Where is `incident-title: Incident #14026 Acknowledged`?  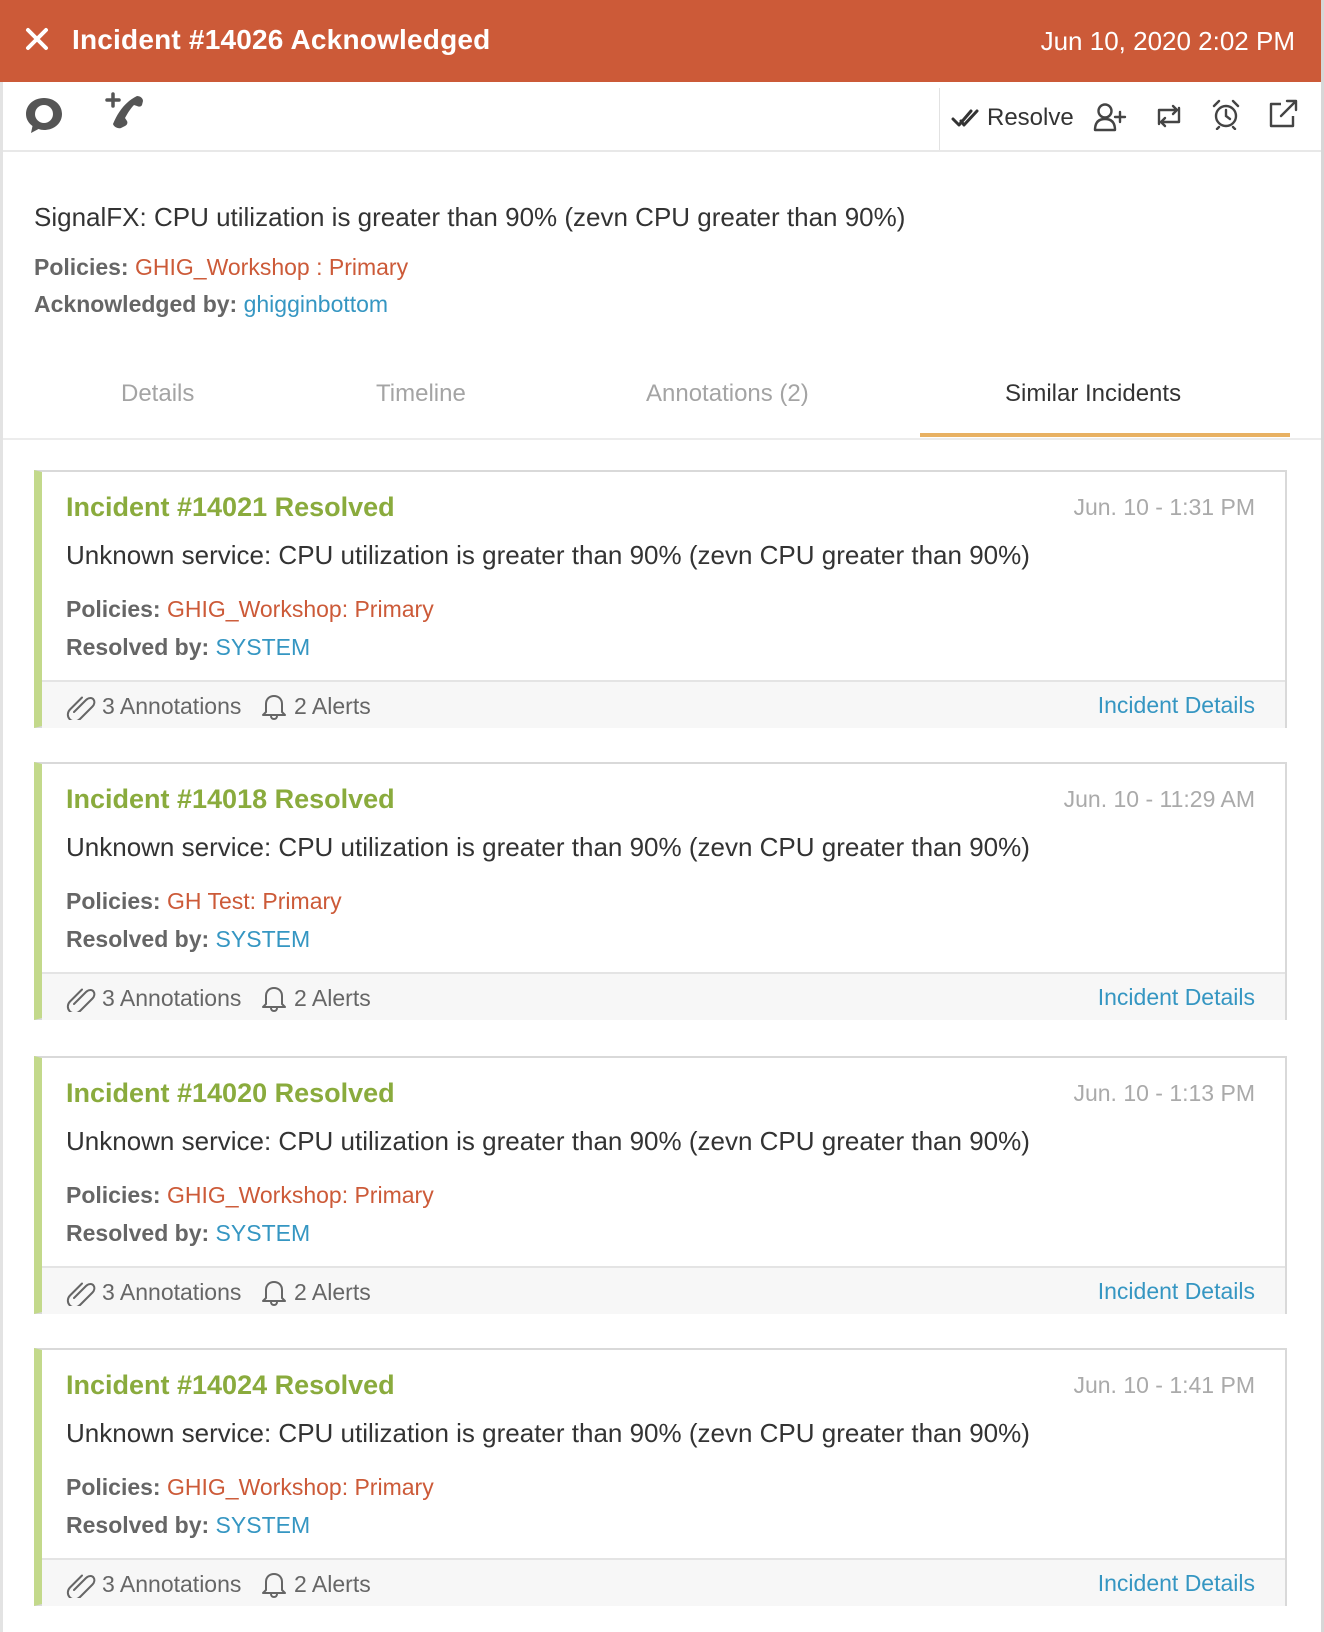
incident-title: Incident #14026 Acknowledged is located at coordinates (281, 39).